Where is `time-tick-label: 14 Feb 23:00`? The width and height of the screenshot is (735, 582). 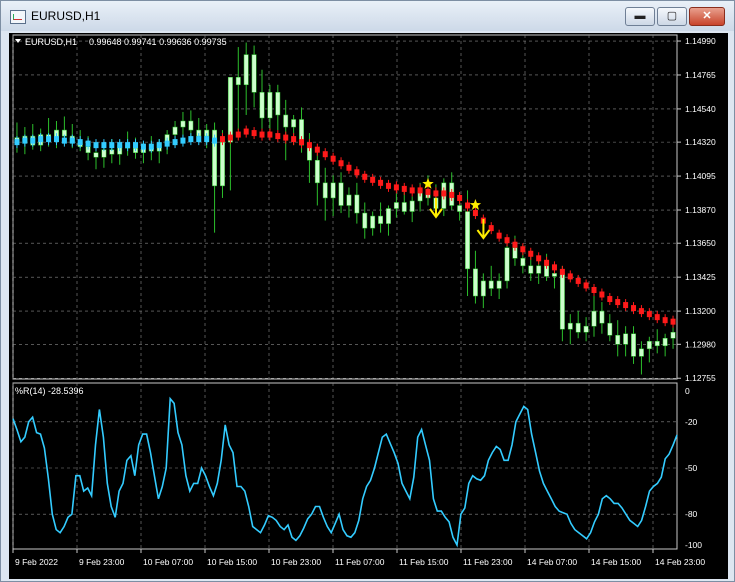
time-tick-label: 14 Feb 23:00 is located at coordinates (680, 562).